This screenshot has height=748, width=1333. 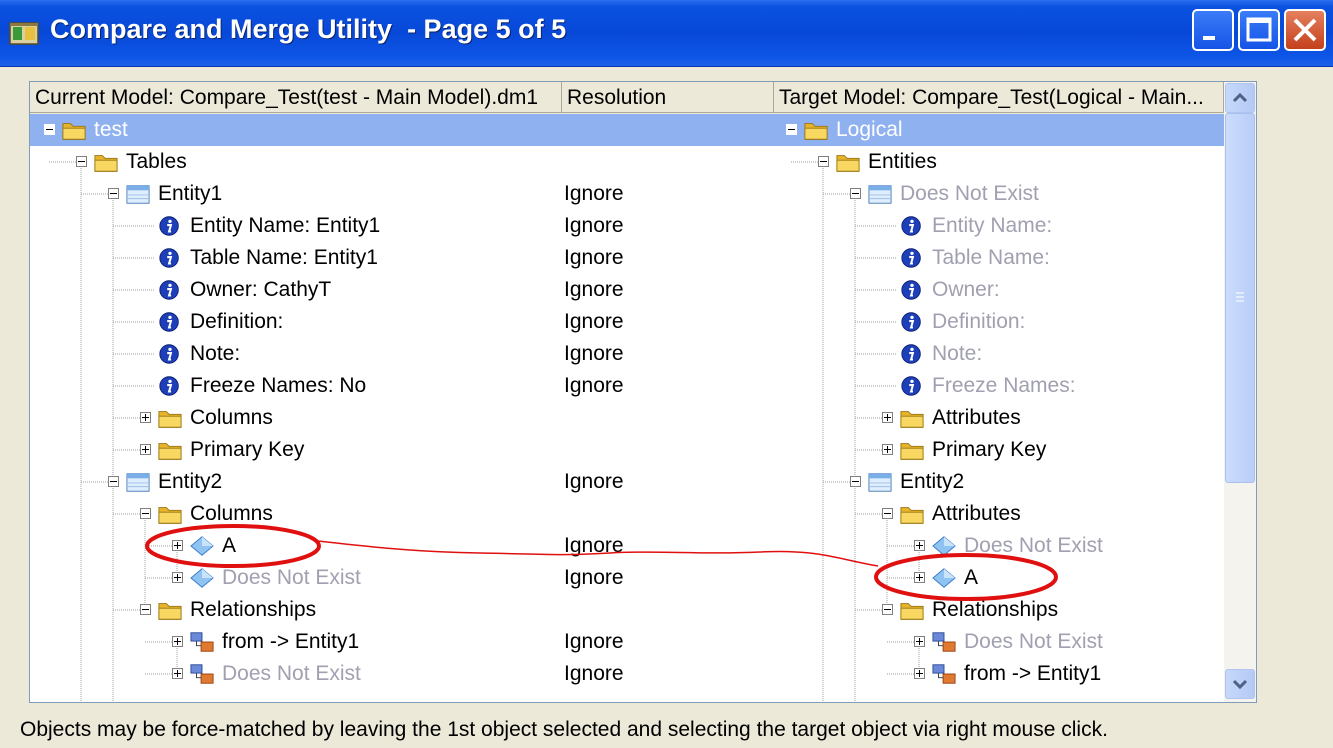 What do you see at coordinates (627, 322) in the screenshot?
I see `tree-row: Definition: Definition: Ignore` at bounding box center [627, 322].